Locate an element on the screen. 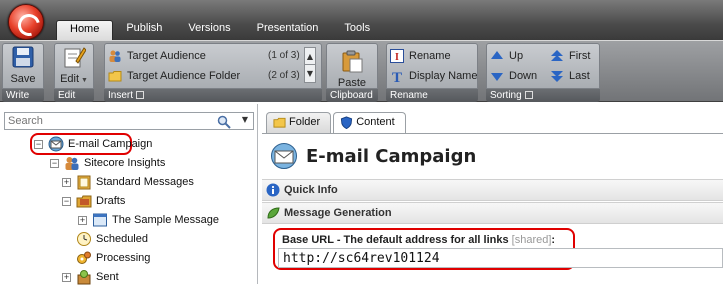 This screenshot has height=286, width=723. base-url-input is located at coordinates (500, 258).